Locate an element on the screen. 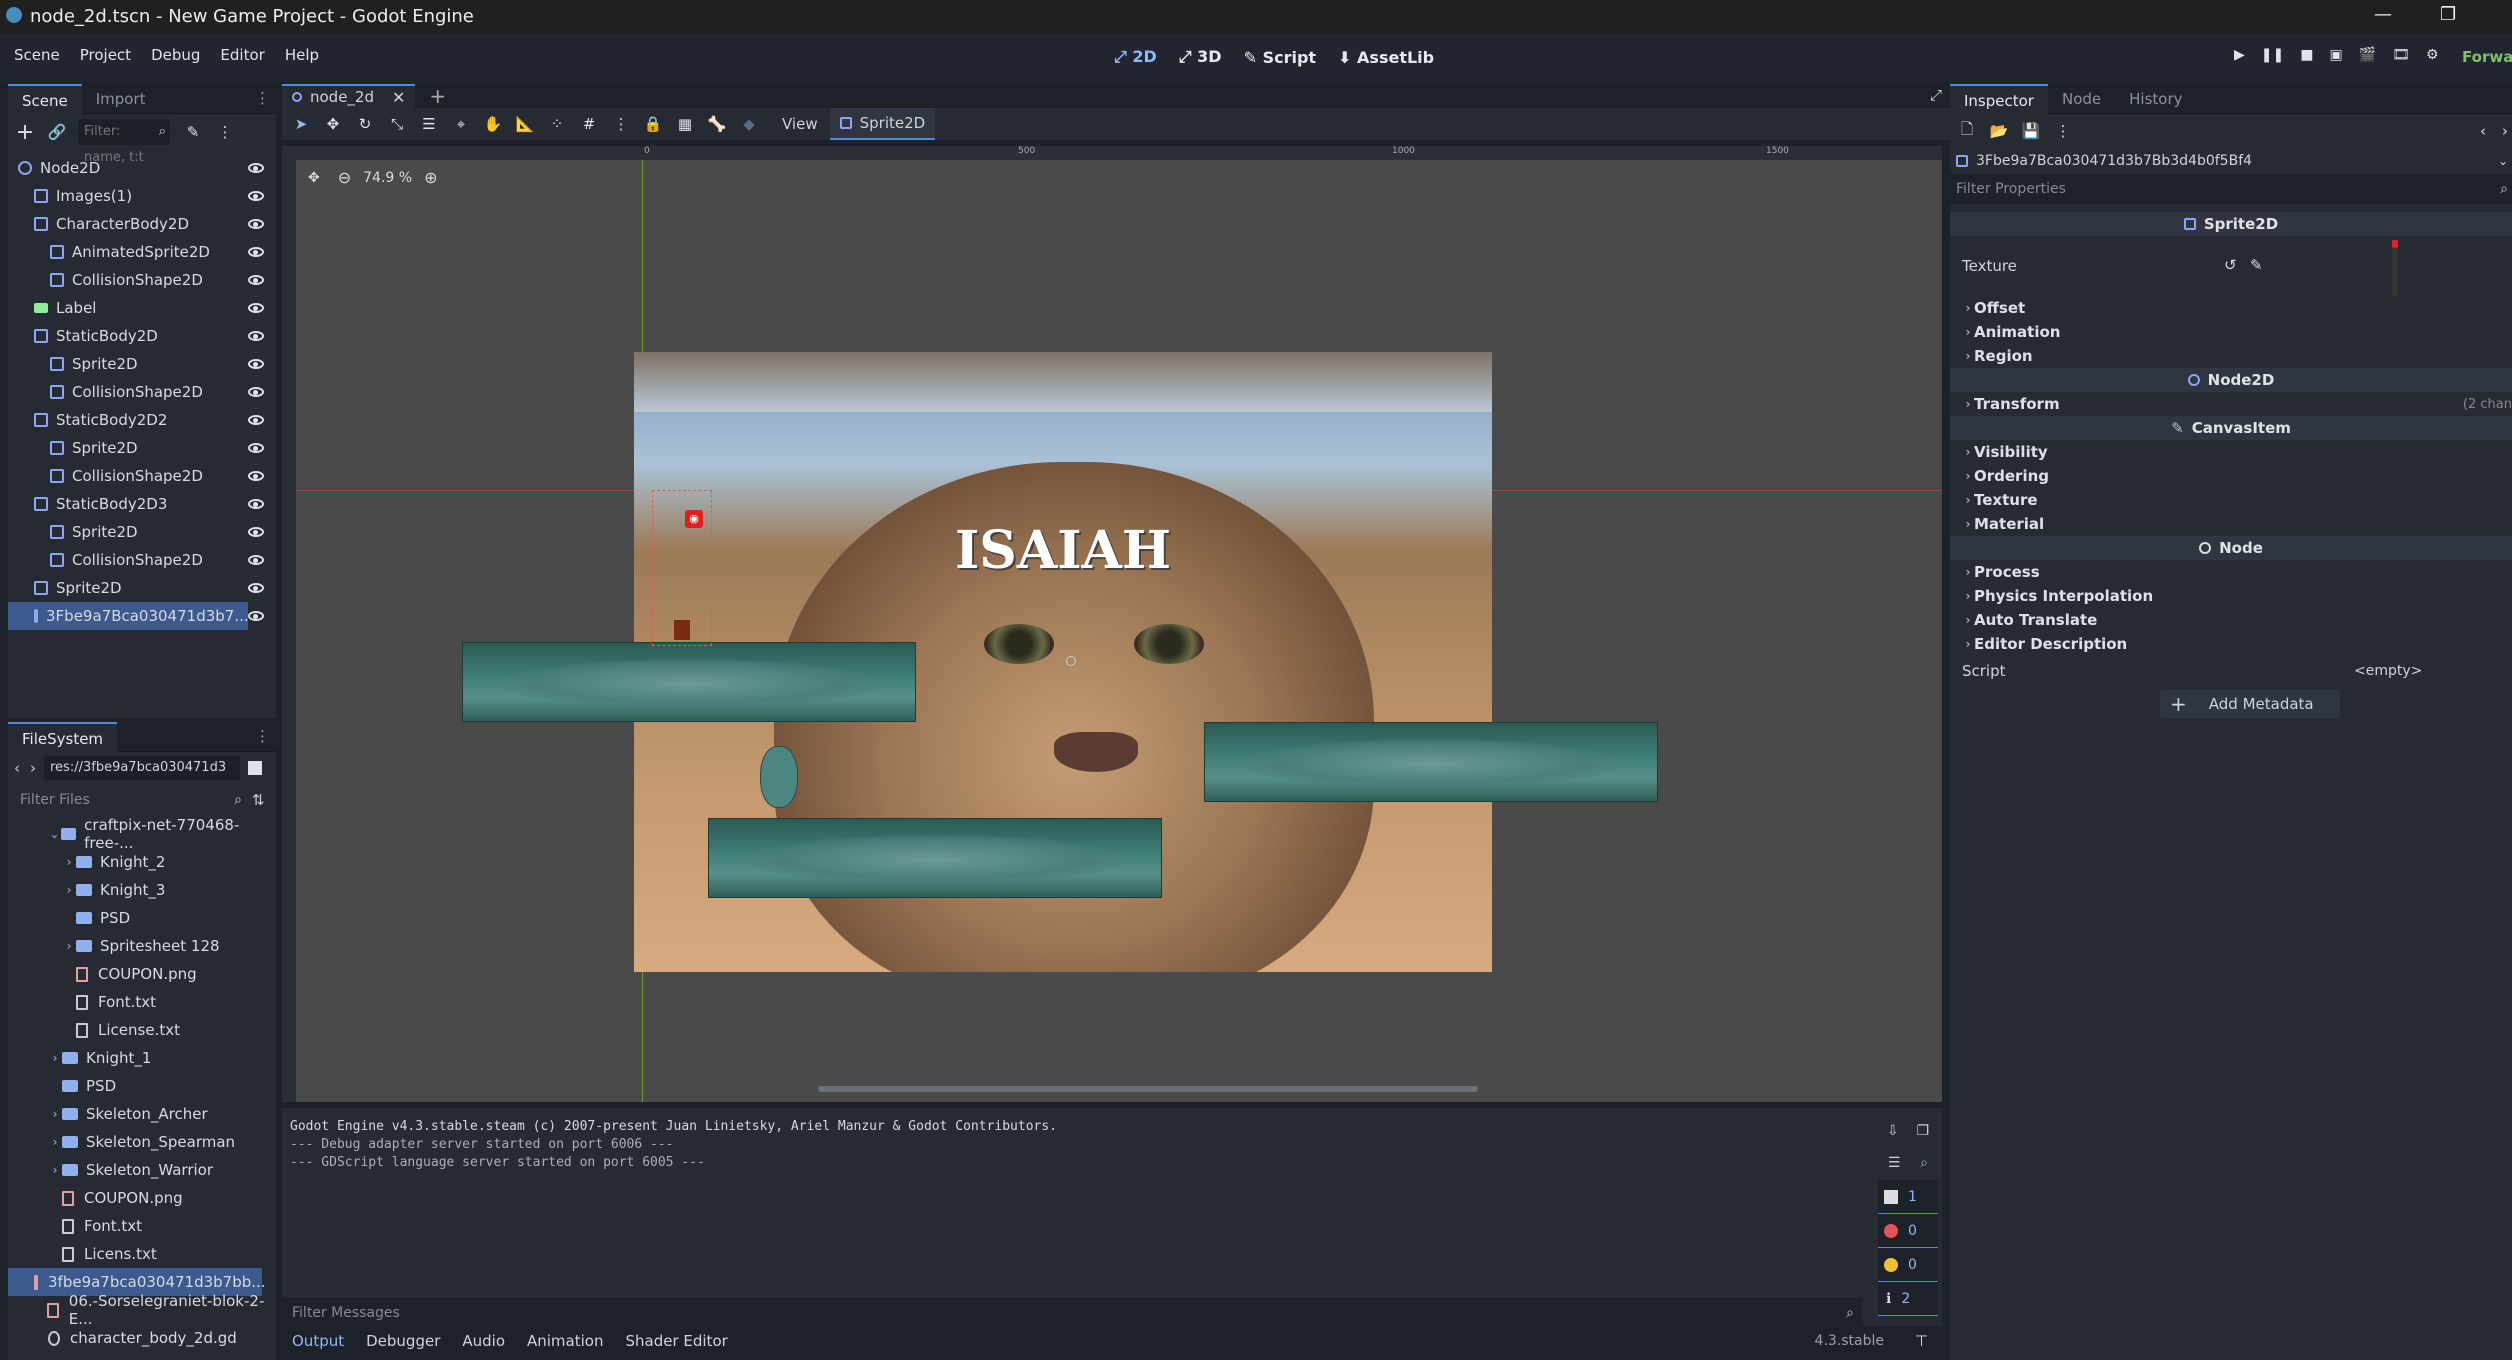 This screenshot has width=2512, height=1360. zoom-out-icon: ⊖ is located at coordinates (344, 177).